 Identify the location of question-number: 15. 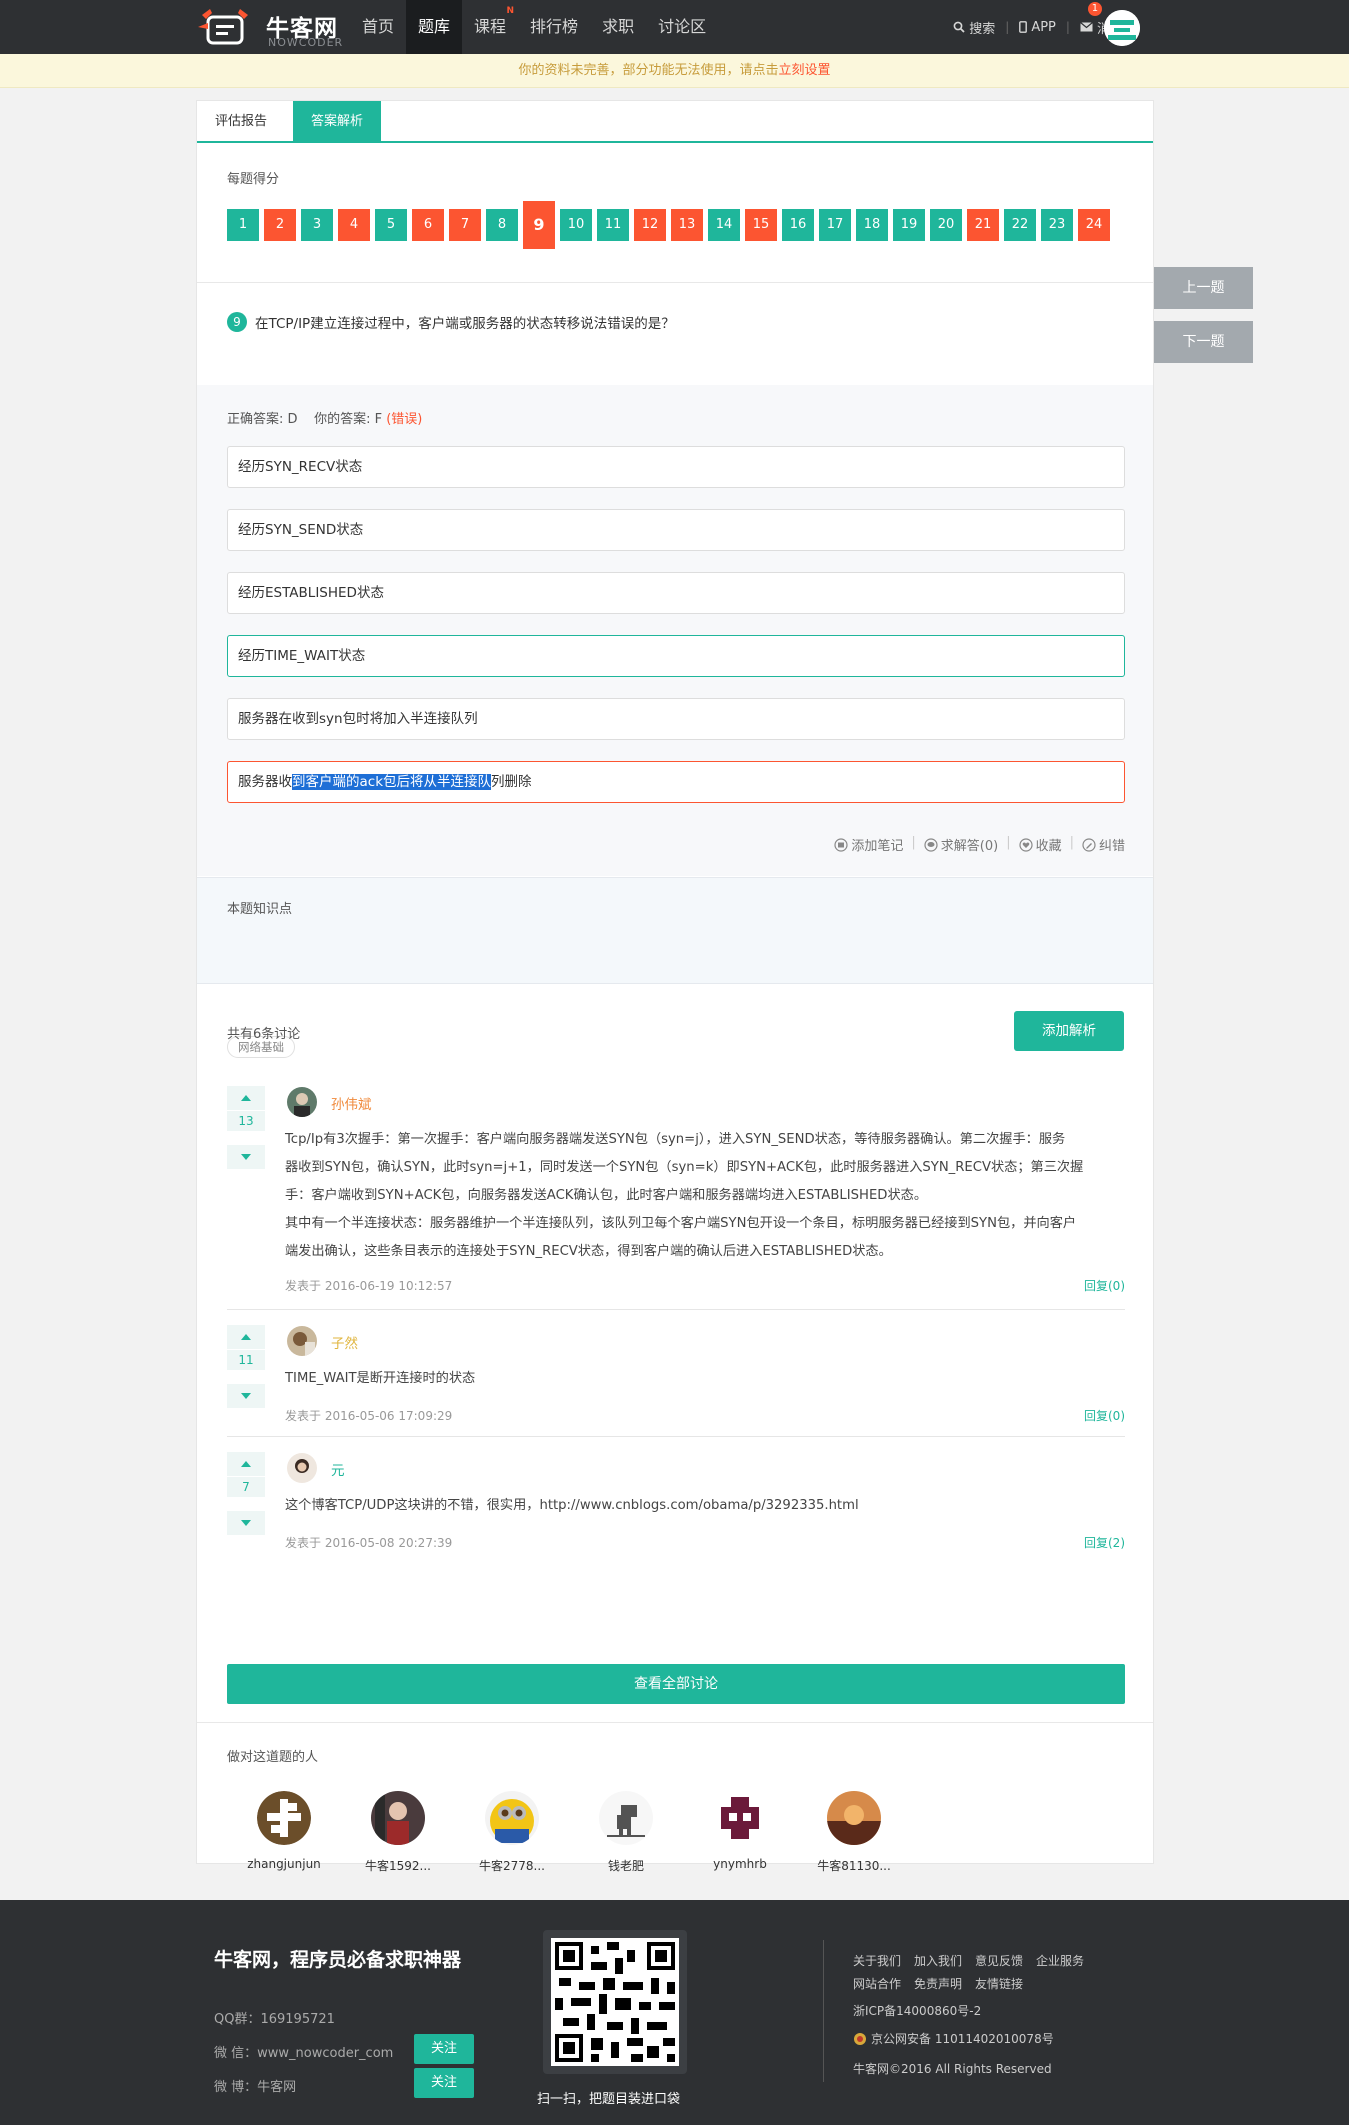
(761, 225).